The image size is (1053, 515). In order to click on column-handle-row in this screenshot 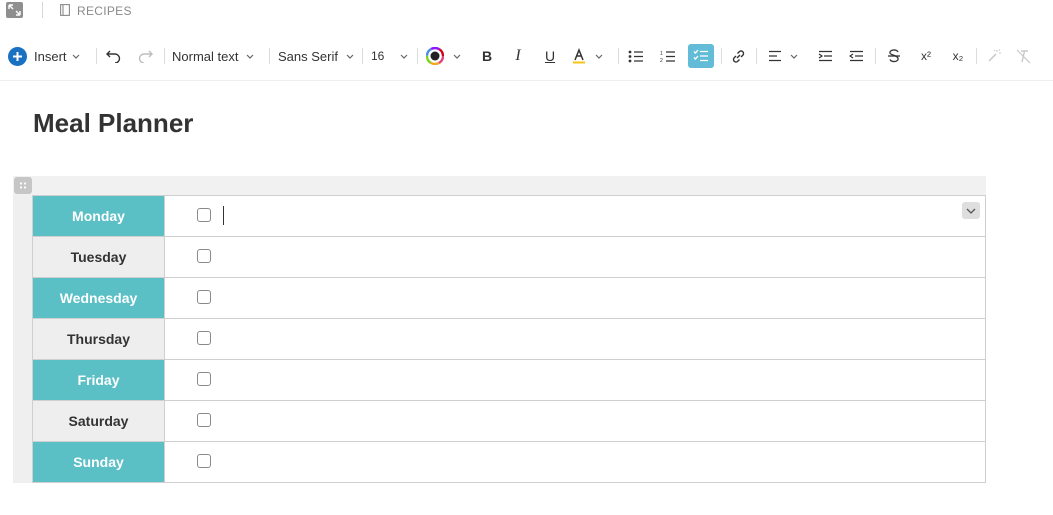, I will do `click(499, 185)`.